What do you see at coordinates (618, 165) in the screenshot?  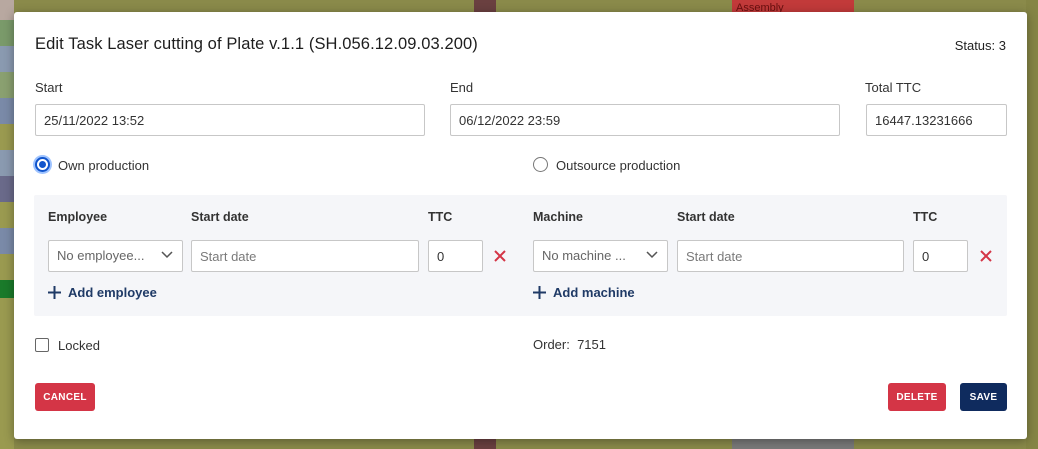 I see `outsource-production-label: Outsource production` at bounding box center [618, 165].